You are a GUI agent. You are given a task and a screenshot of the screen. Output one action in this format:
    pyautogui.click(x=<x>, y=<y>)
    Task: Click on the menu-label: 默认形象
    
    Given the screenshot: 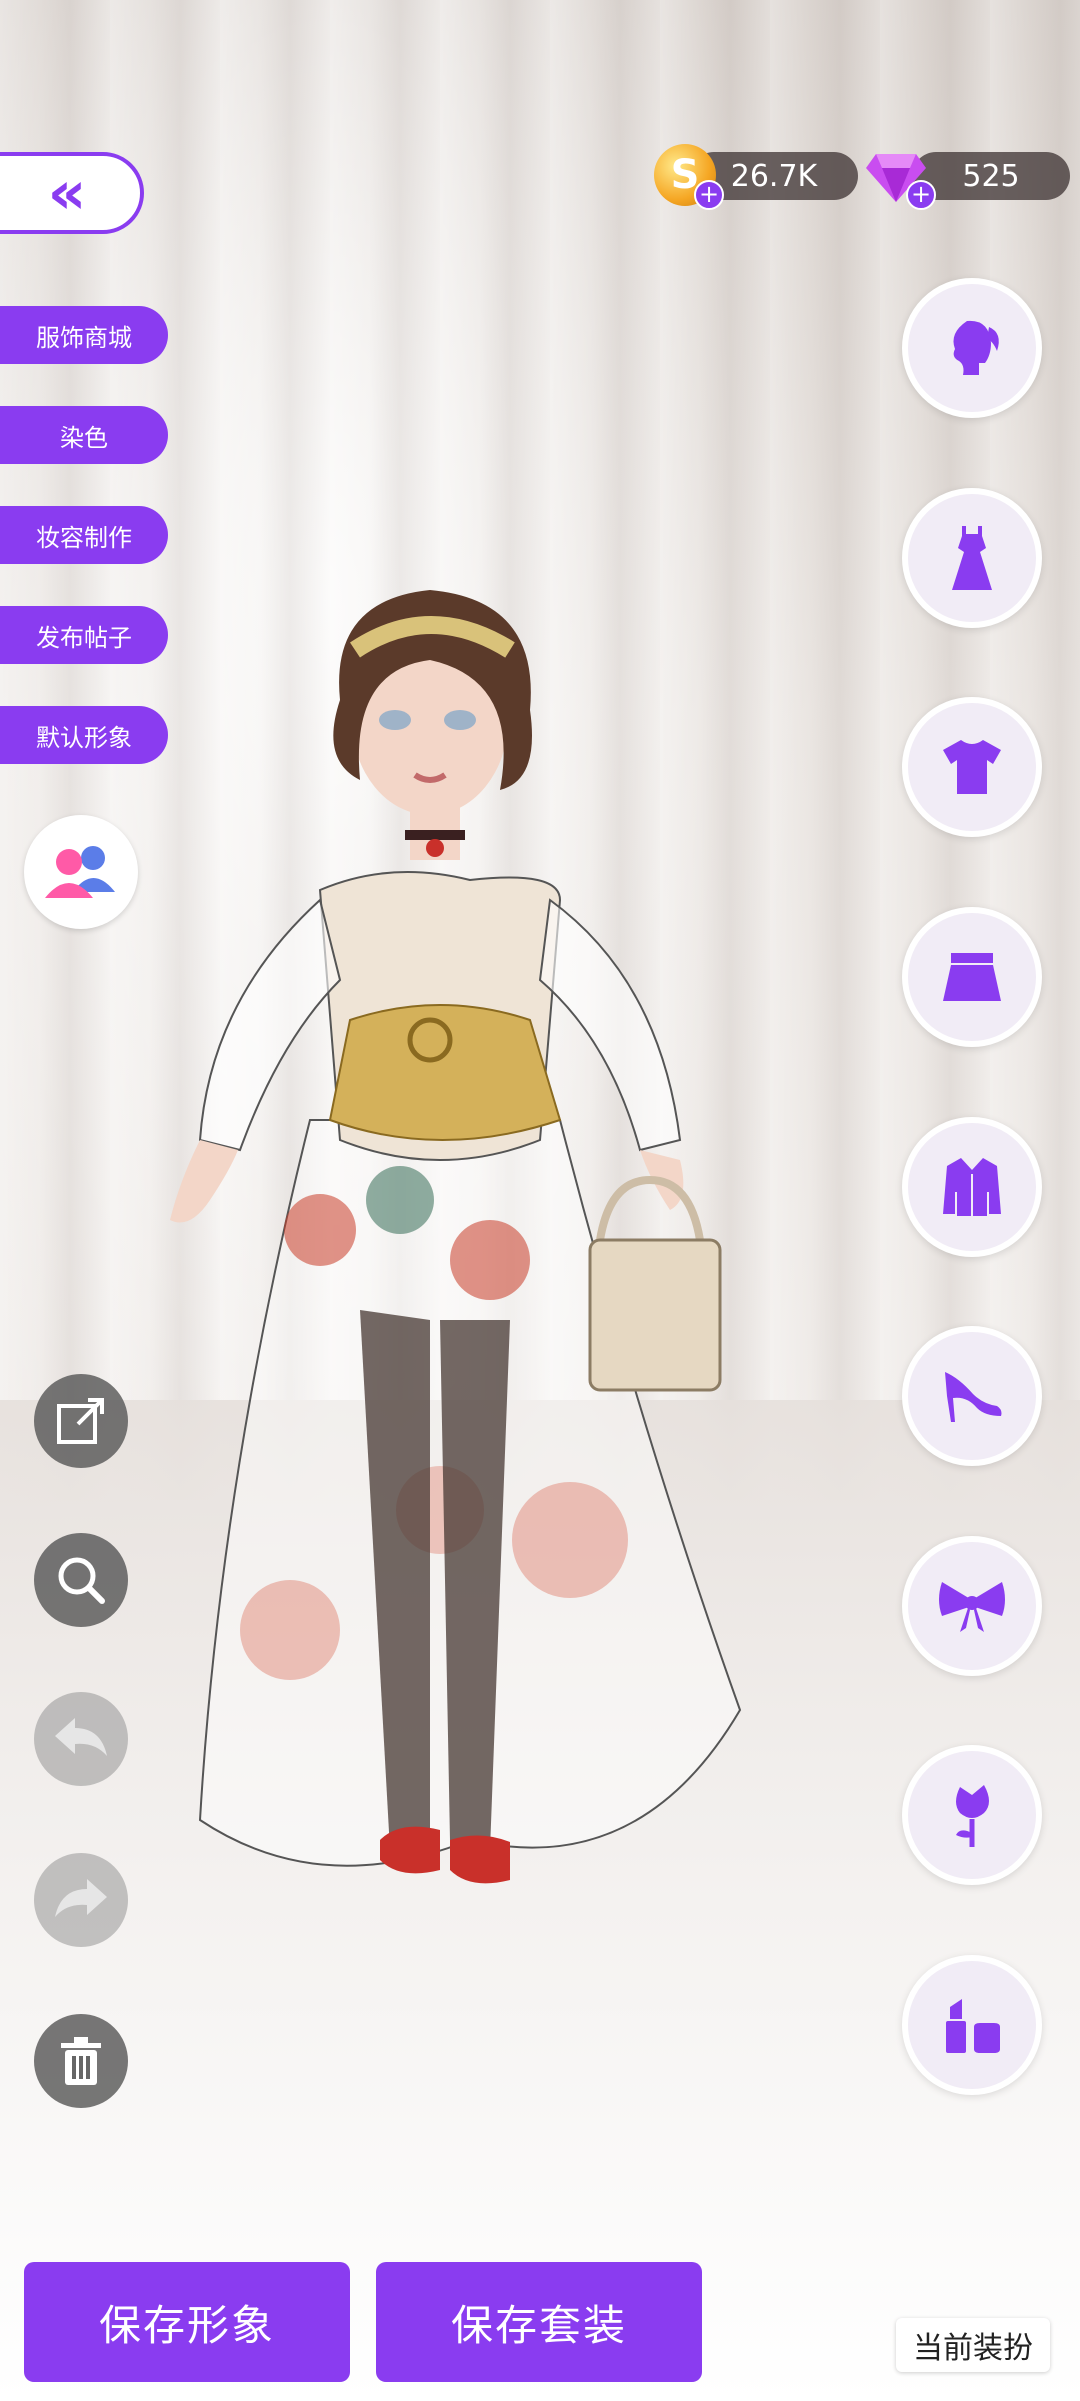 What is the action you would take?
    pyautogui.click(x=84, y=737)
    